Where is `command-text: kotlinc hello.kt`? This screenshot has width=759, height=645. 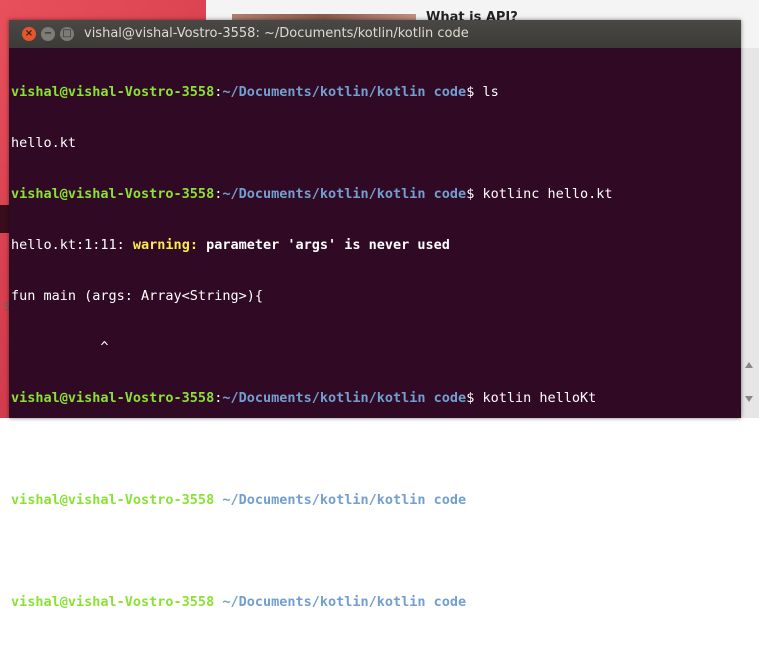 command-text: kotlinc hello.kt is located at coordinates (543, 194).